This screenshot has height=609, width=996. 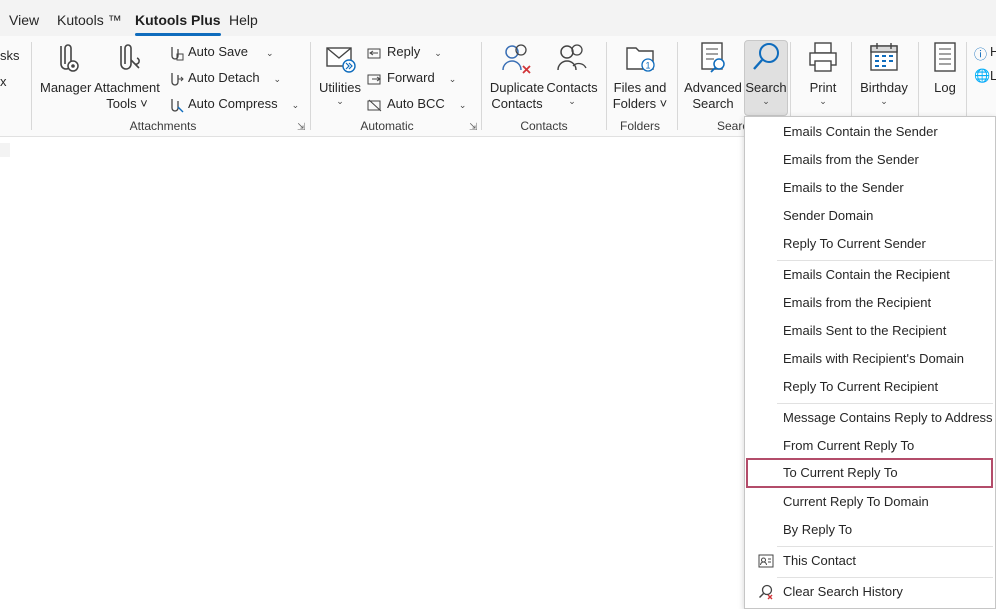 I want to click on print-button: Print ⌄, so click(x=823, y=73).